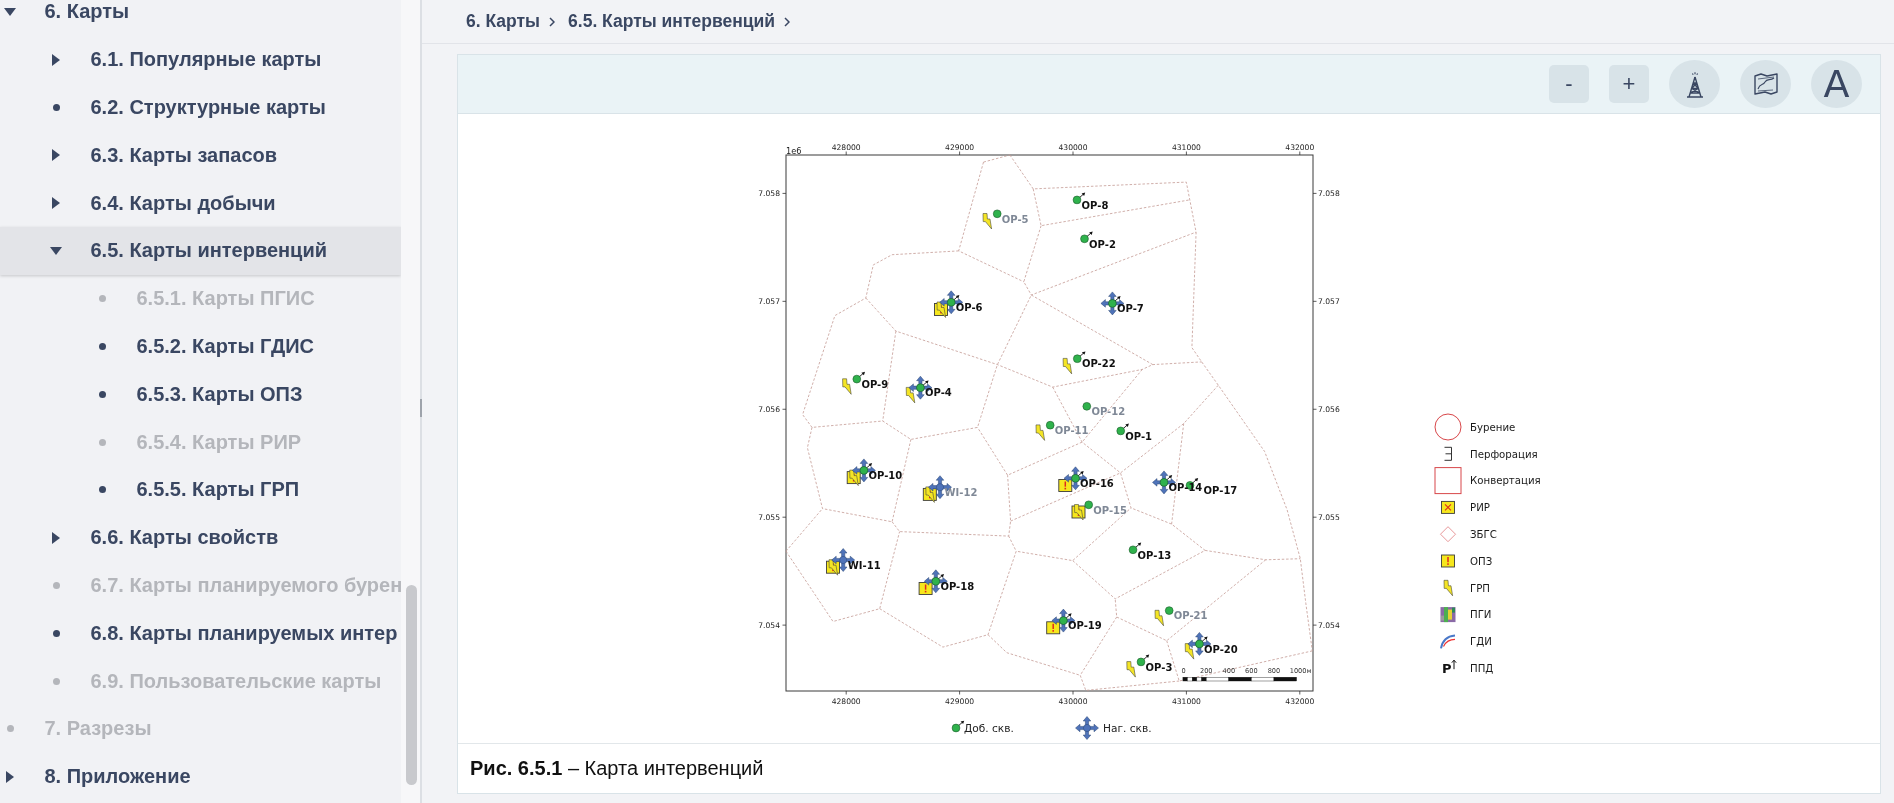 This screenshot has width=1894, height=803. I want to click on well-label: OP-9, so click(875, 384).